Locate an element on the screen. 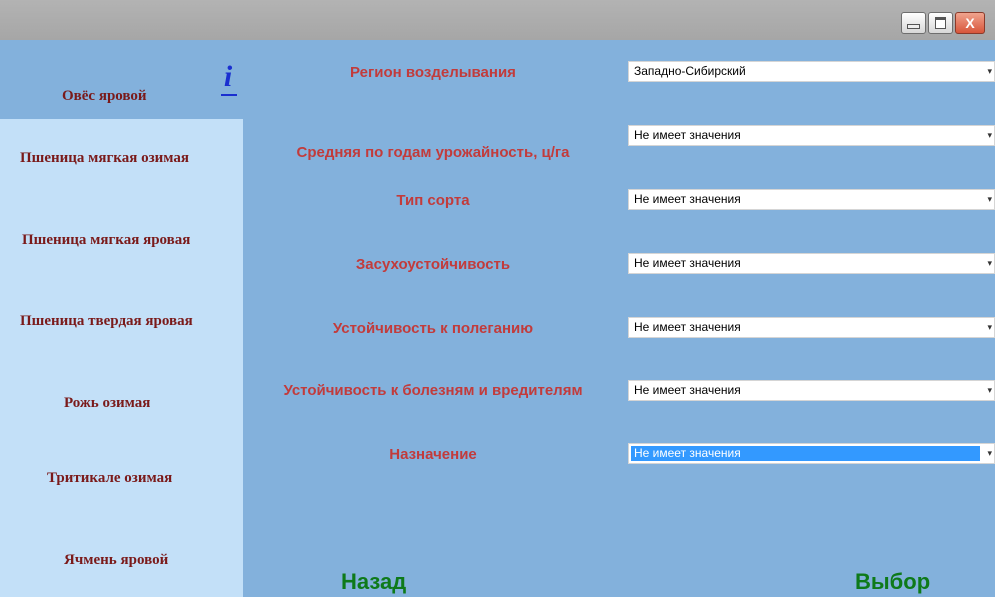  disease-resistance-label: Устойчивость к болезням и вредителям is located at coordinates (433, 390).